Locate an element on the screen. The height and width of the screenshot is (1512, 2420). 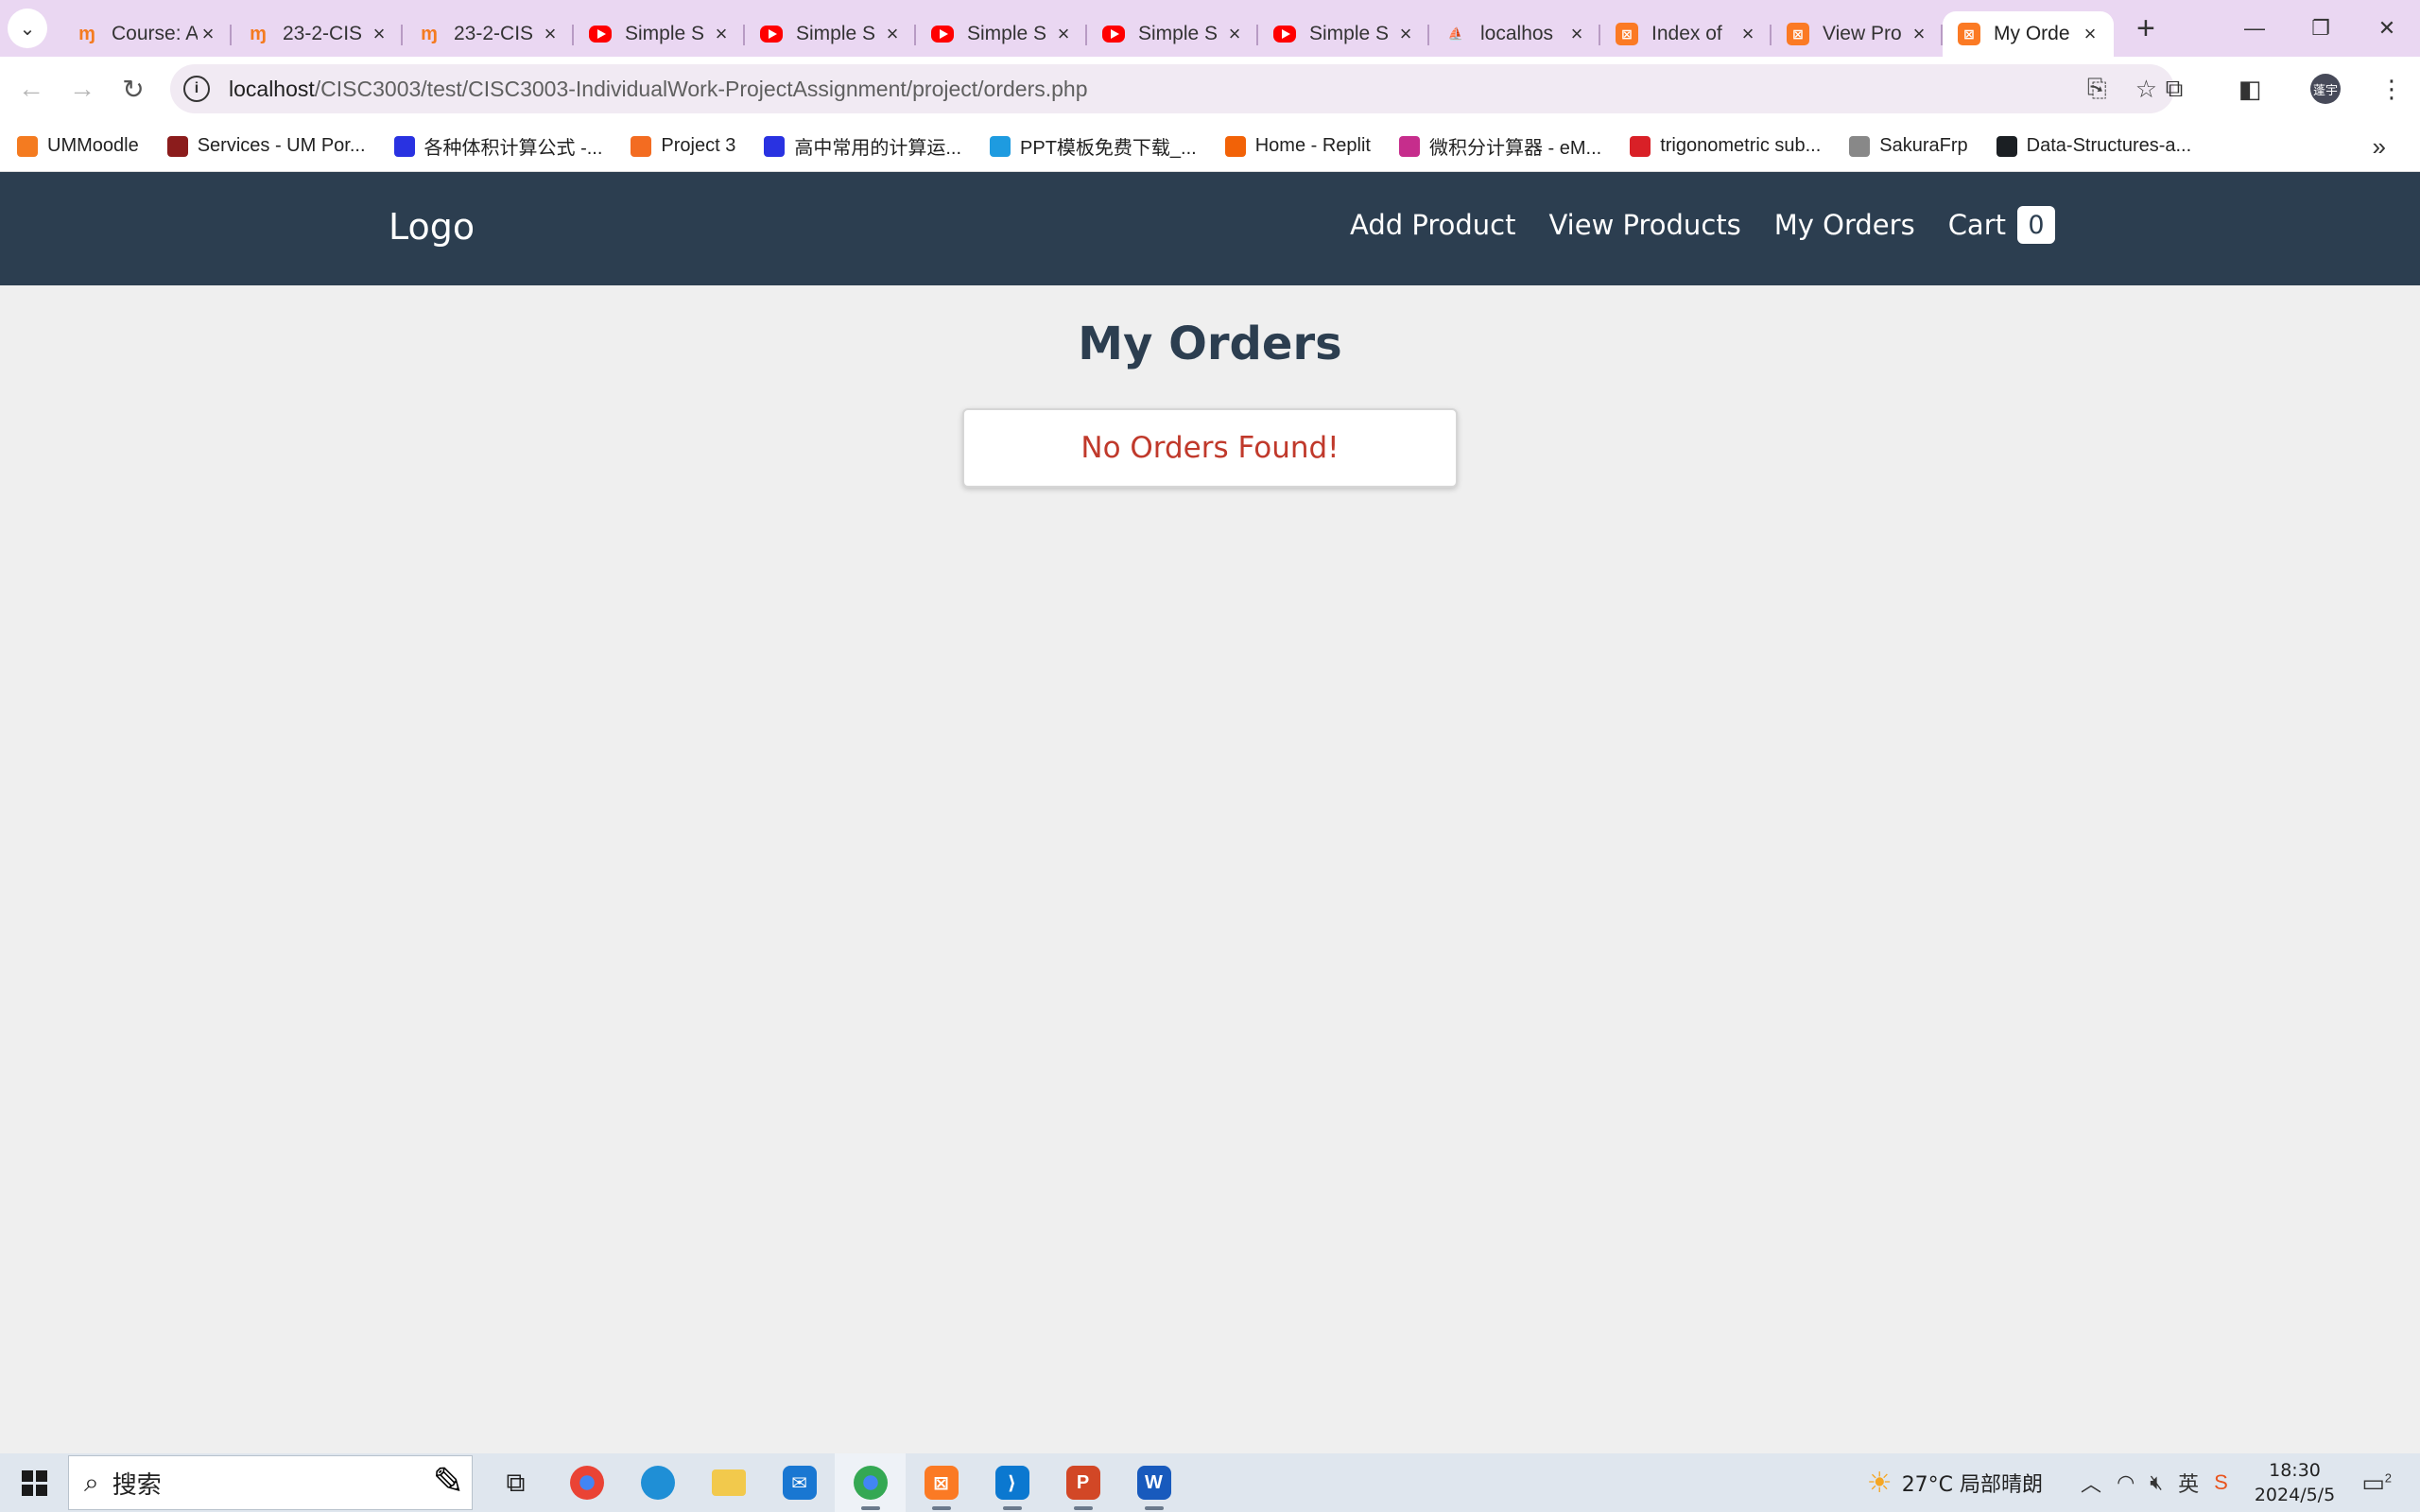
taskbar-search: ⌕ 搜索 ✎ is located at coordinates (270, 1482).